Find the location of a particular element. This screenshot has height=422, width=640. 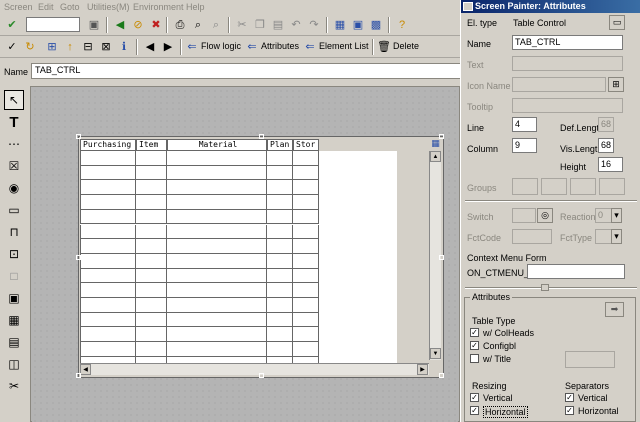

delete-button: Delete is located at coordinates (406, 46).